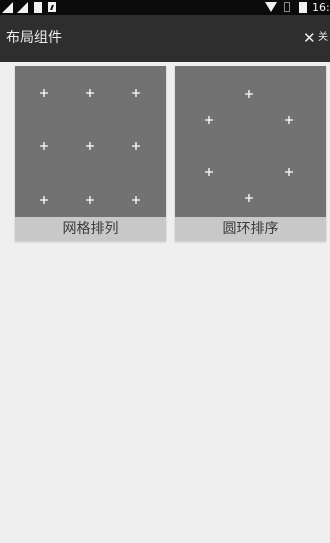  Describe the element at coordinates (323, 37) in the screenshot. I see `close-button-label: 关` at that location.